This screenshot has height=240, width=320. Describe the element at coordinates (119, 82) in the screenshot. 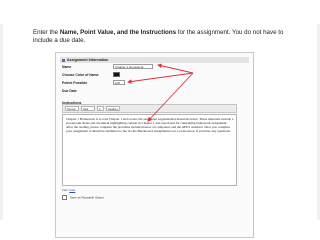

I see `points-input: 100` at that location.